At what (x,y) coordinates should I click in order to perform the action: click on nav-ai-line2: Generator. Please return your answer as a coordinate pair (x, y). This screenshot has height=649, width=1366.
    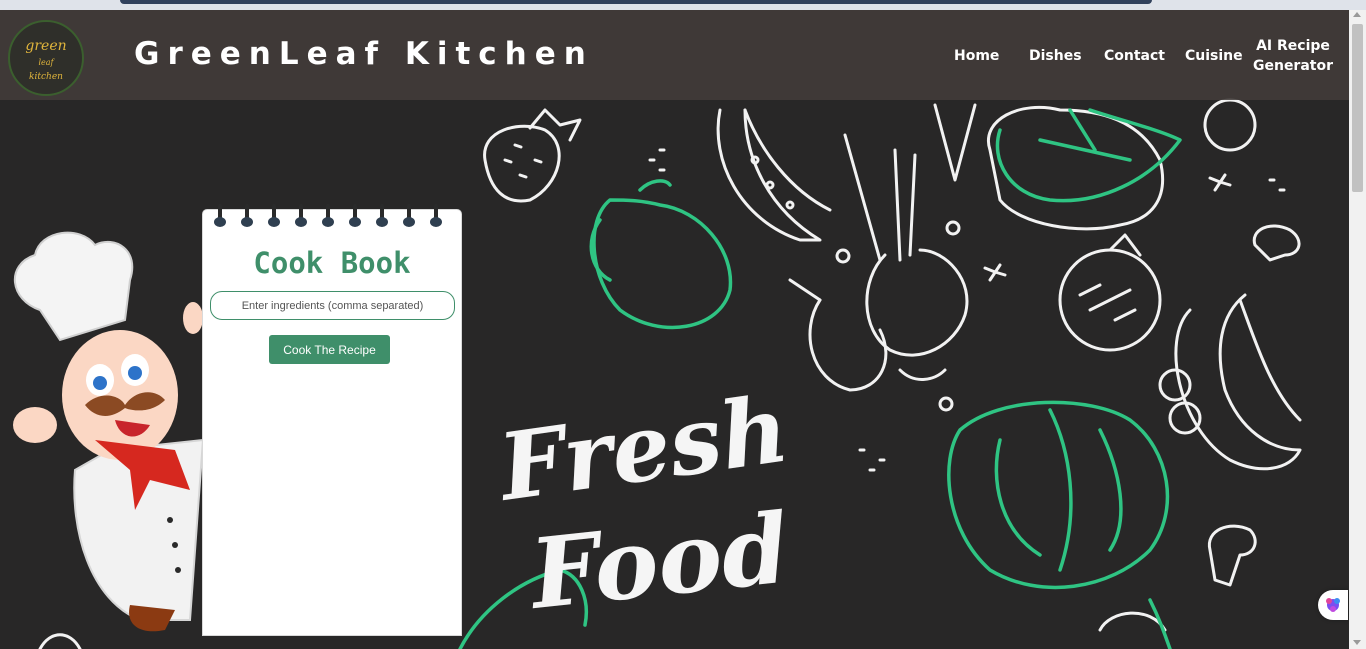
    Looking at the image, I should click on (1292, 66).